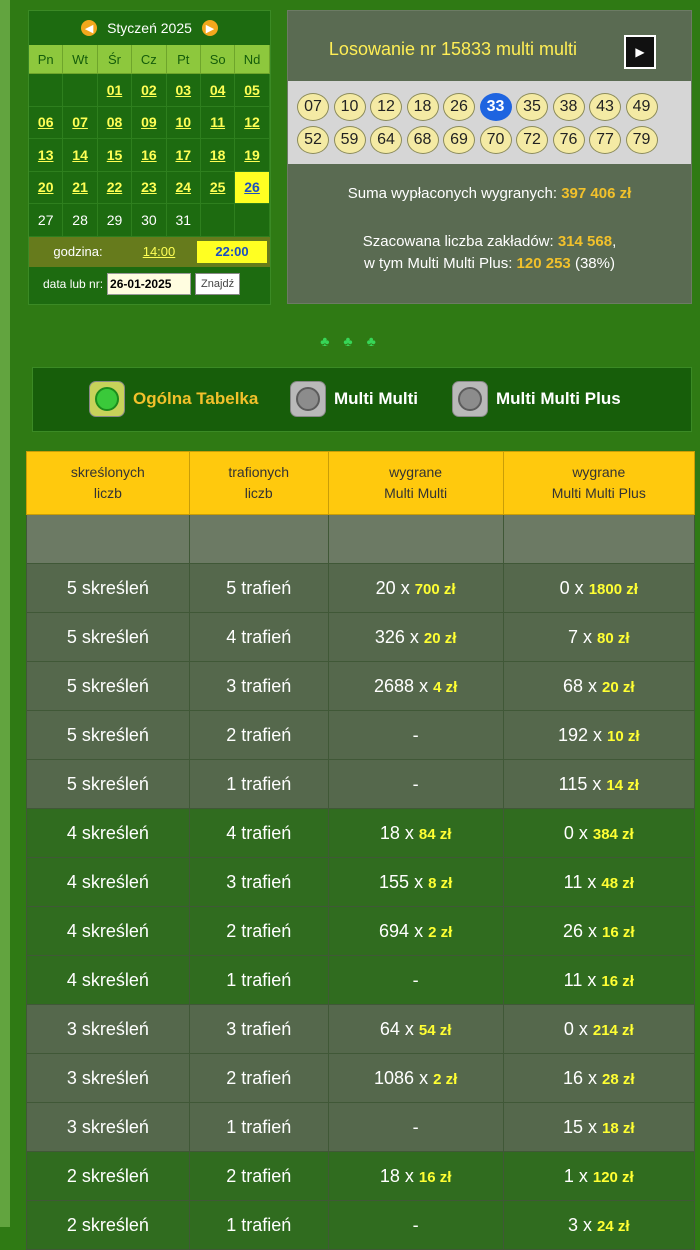 The image size is (700, 1250). What do you see at coordinates (80, 122) in the screenshot?
I see `calendar-day: 07` at bounding box center [80, 122].